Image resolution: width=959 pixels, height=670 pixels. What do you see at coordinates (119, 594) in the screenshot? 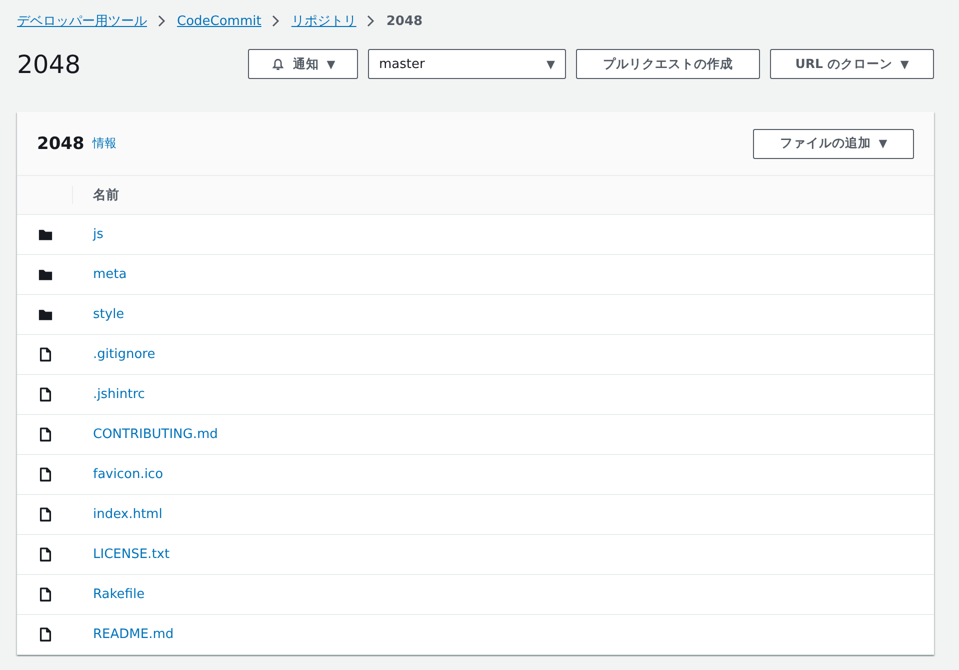
I see `file-link: Rakefile` at bounding box center [119, 594].